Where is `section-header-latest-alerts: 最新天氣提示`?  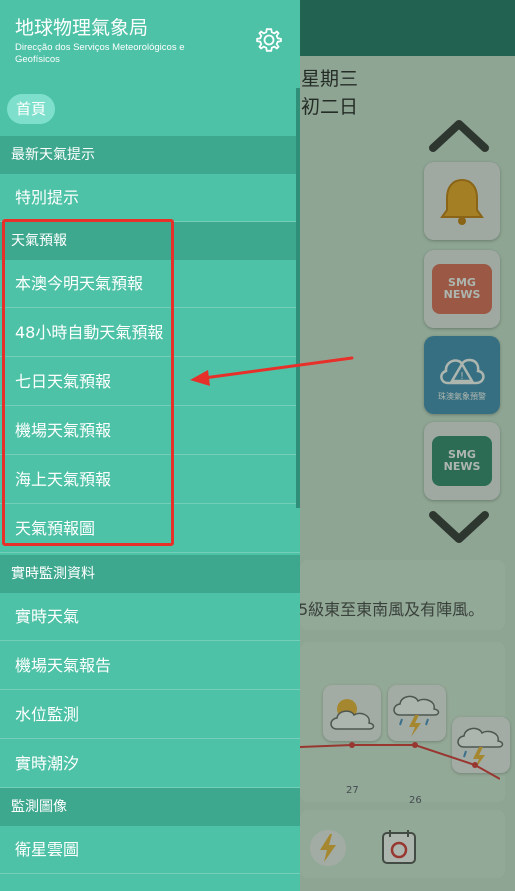 section-header-latest-alerts: 最新天氣提示 is located at coordinates (150, 155).